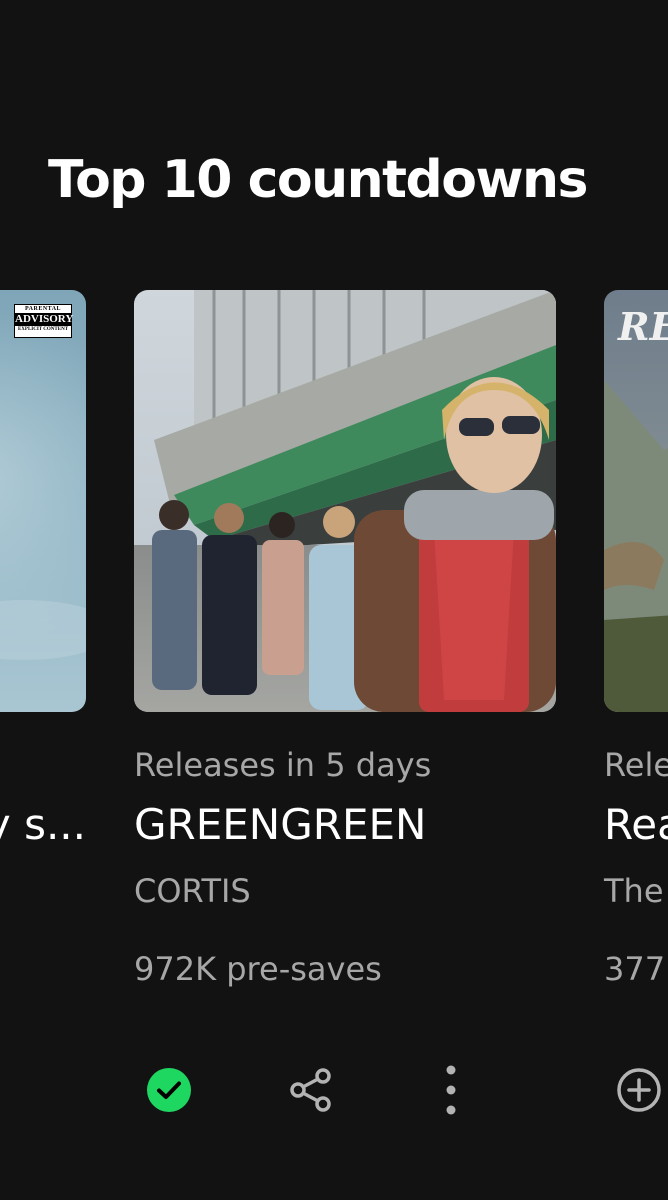 The image size is (668, 1200). I want to click on presaved-button, so click(169, 1090).